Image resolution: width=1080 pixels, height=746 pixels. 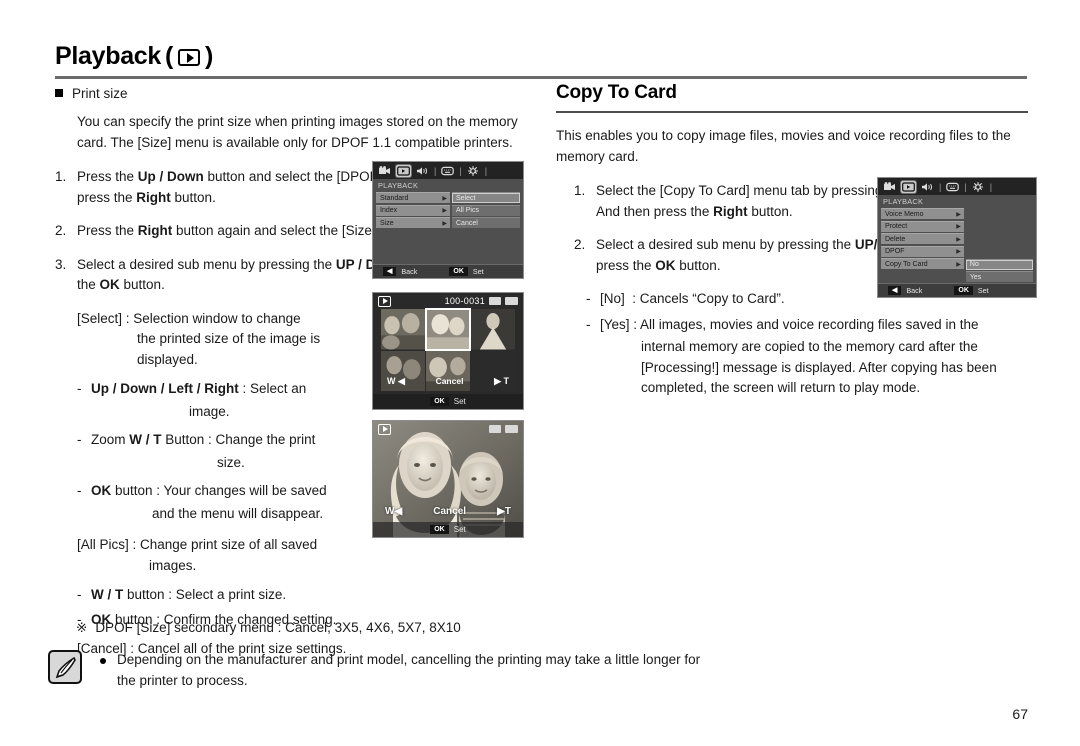 What do you see at coordinates (999, 264) in the screenshot?
I see `lcd-submenu-item-no: No` at bounding box center [999, 264].